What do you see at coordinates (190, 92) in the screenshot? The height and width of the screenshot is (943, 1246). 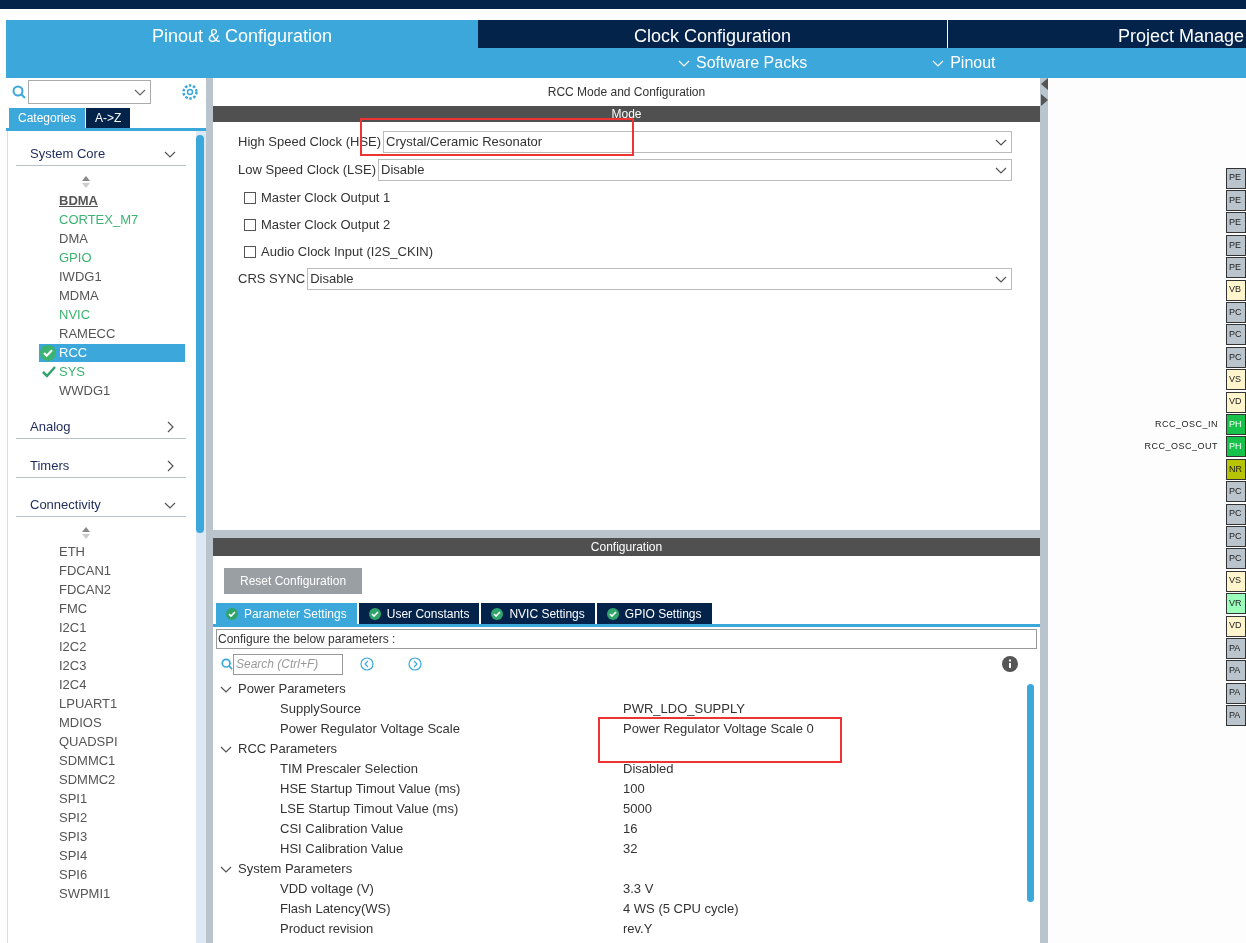 I see `settings-icon` at bounding box center [190, 92].